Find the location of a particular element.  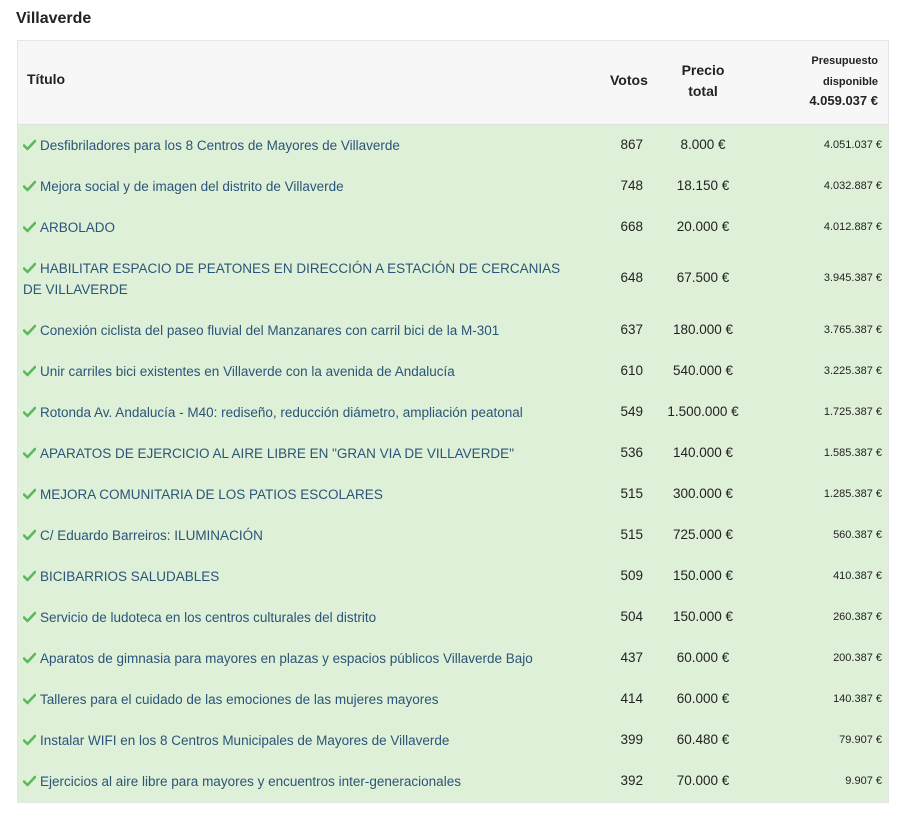

votes-cell: 504 is located at coordinates (631, 616).